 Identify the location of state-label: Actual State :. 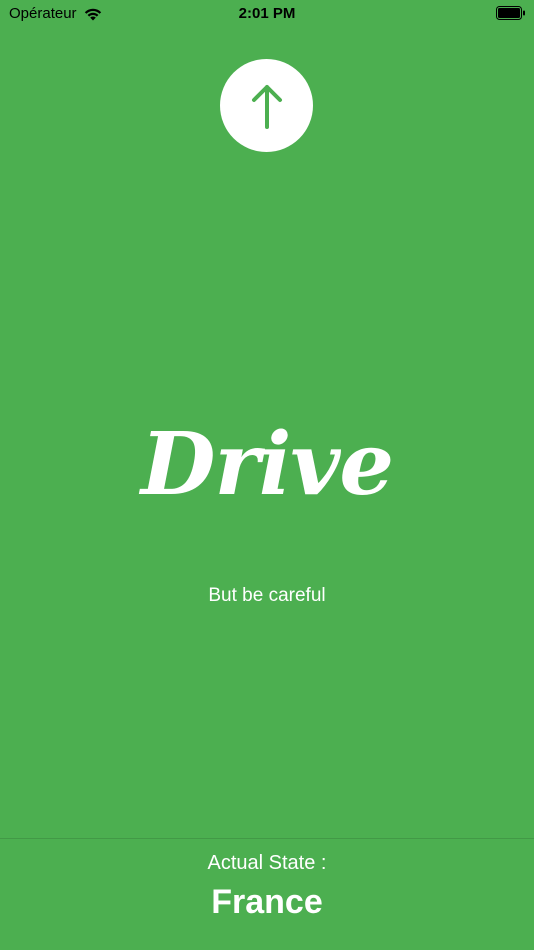
(267, 863).